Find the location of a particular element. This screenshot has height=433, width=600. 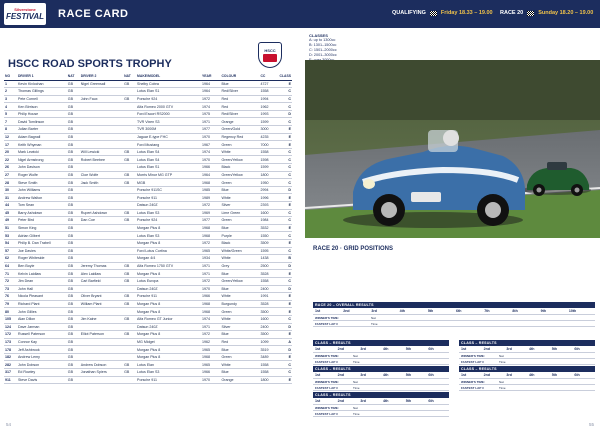

entry-cell: White is located at coordinates (240, 319).